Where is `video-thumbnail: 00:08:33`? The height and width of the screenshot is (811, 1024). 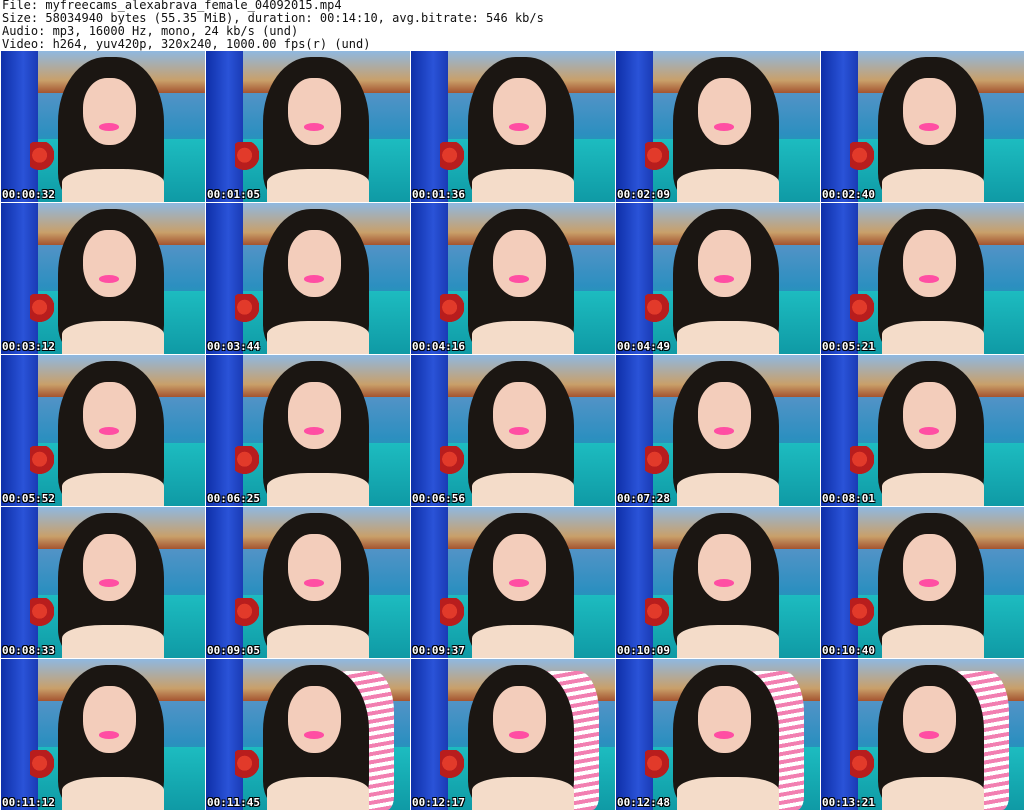 video-thumbnail: 00:08:33 is located at coordinates (103, 582).